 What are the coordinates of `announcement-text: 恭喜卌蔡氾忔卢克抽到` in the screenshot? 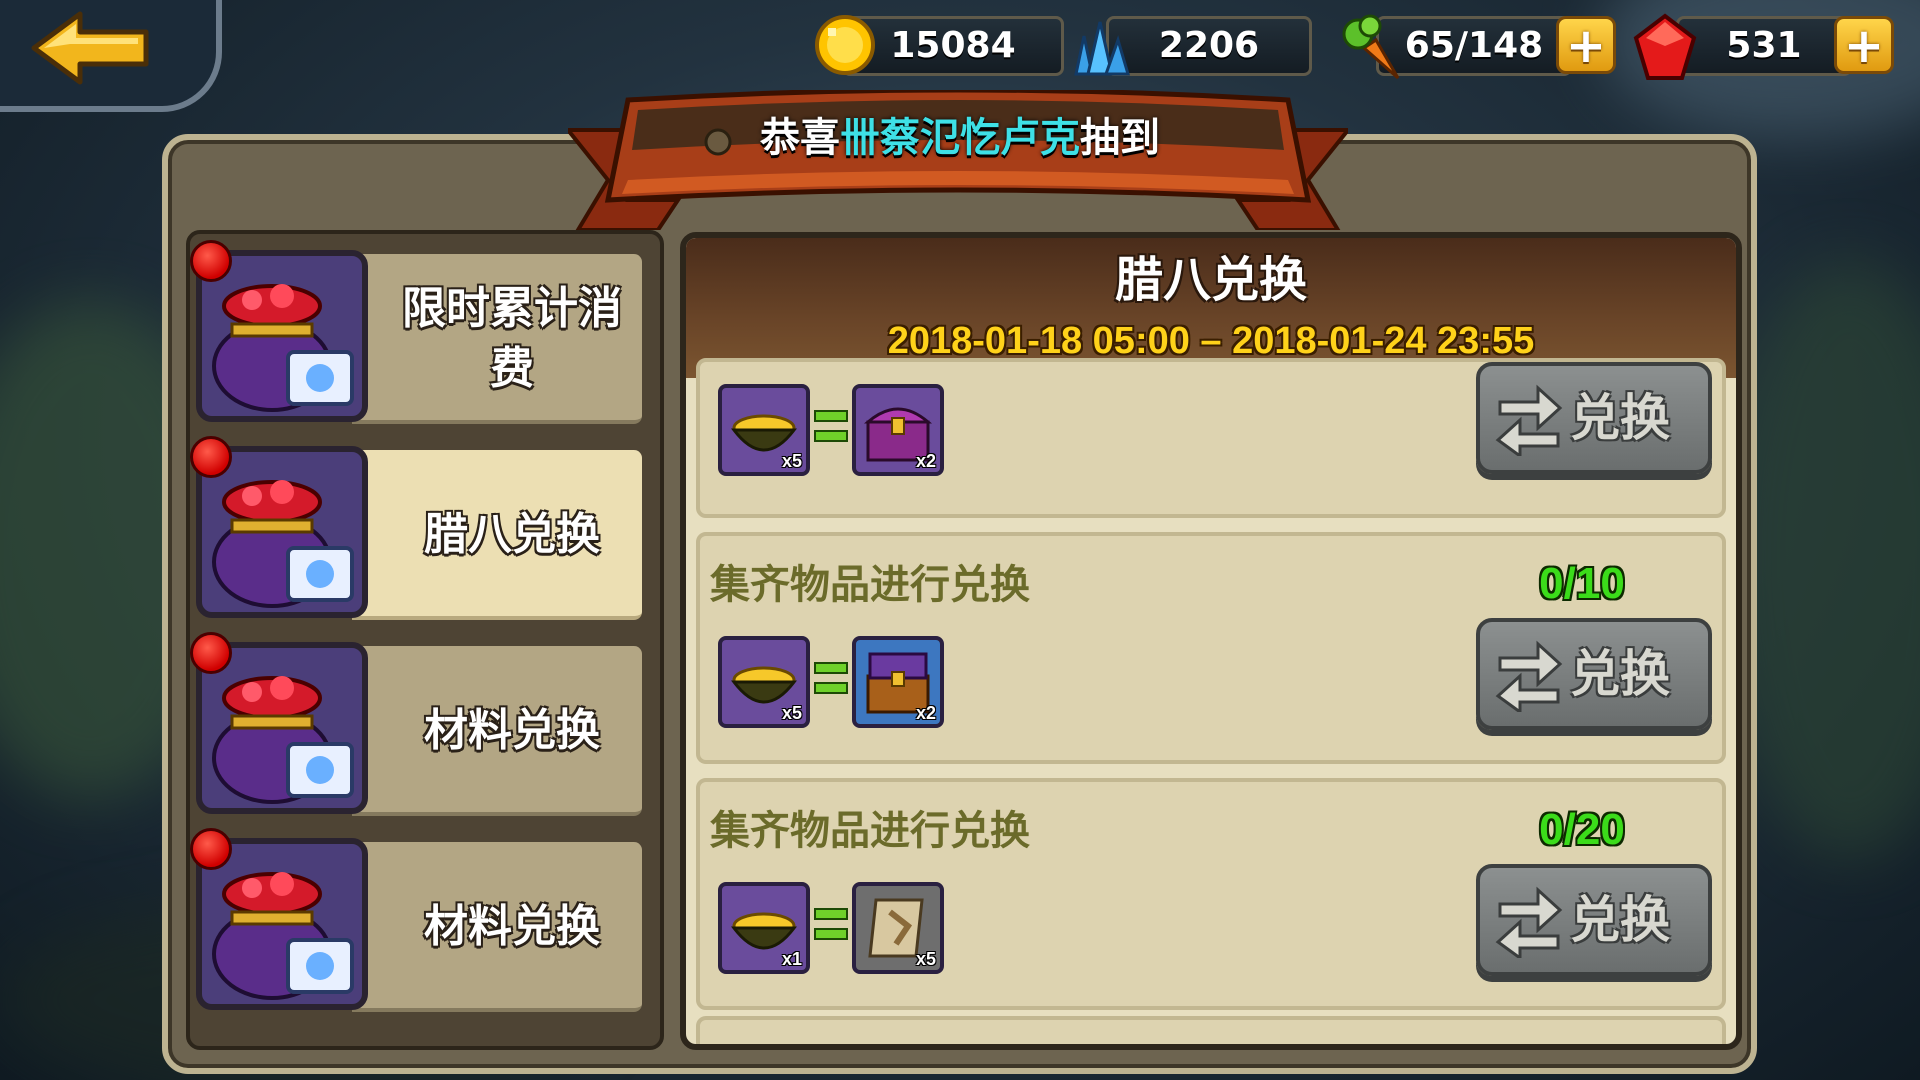 It's located at (960, 138).